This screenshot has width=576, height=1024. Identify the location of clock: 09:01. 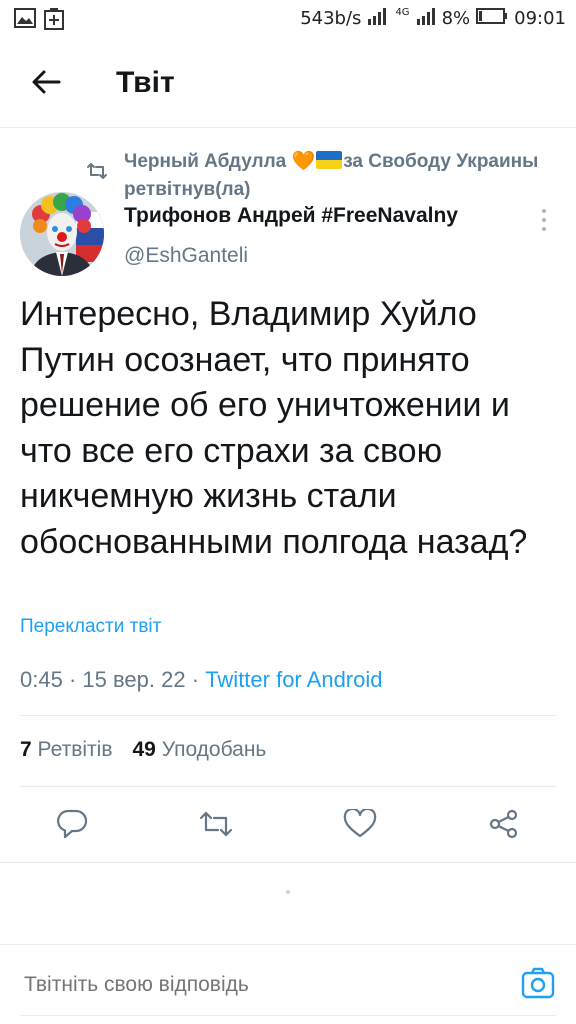
(540, 18).